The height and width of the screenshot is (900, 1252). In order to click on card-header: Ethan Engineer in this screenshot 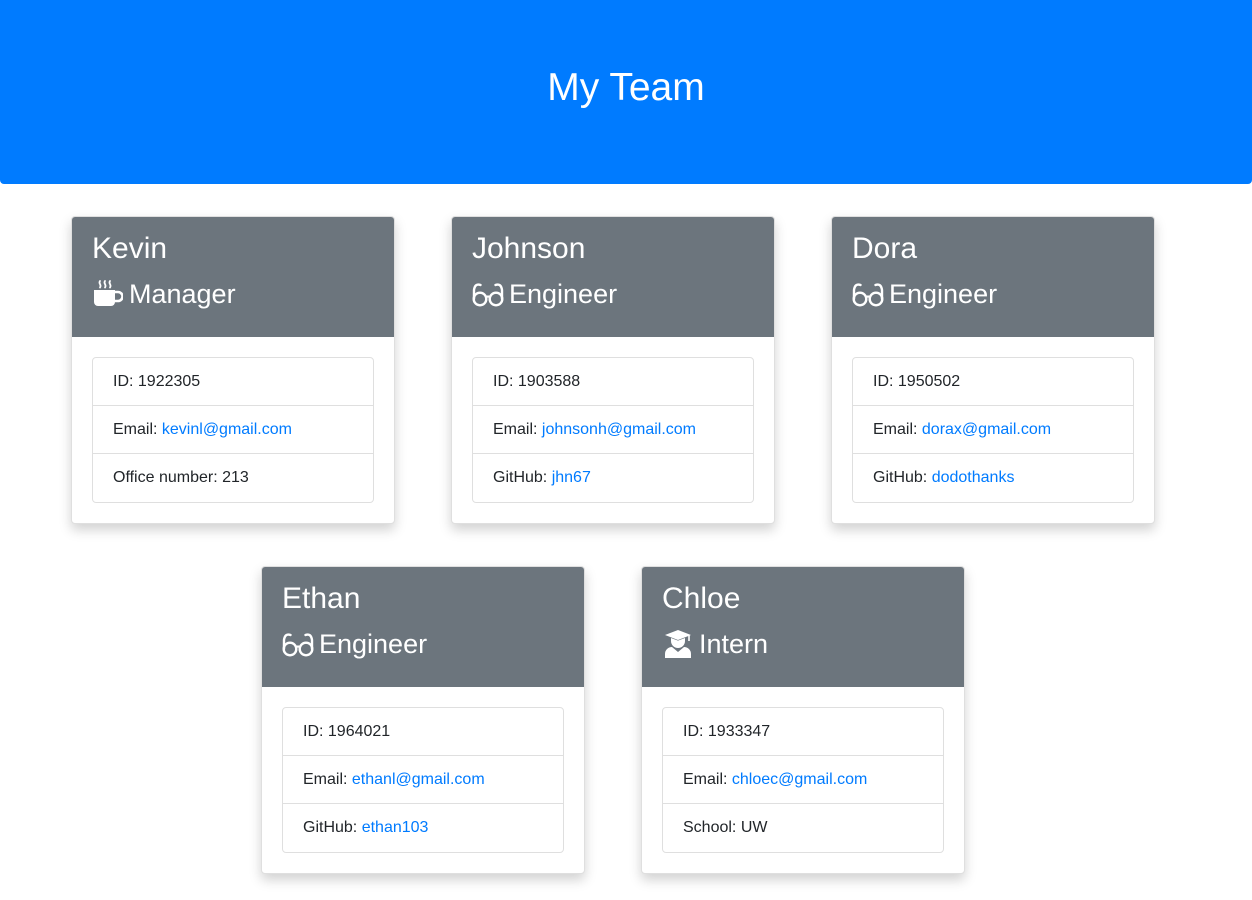, I will do `click(423, 627)`.